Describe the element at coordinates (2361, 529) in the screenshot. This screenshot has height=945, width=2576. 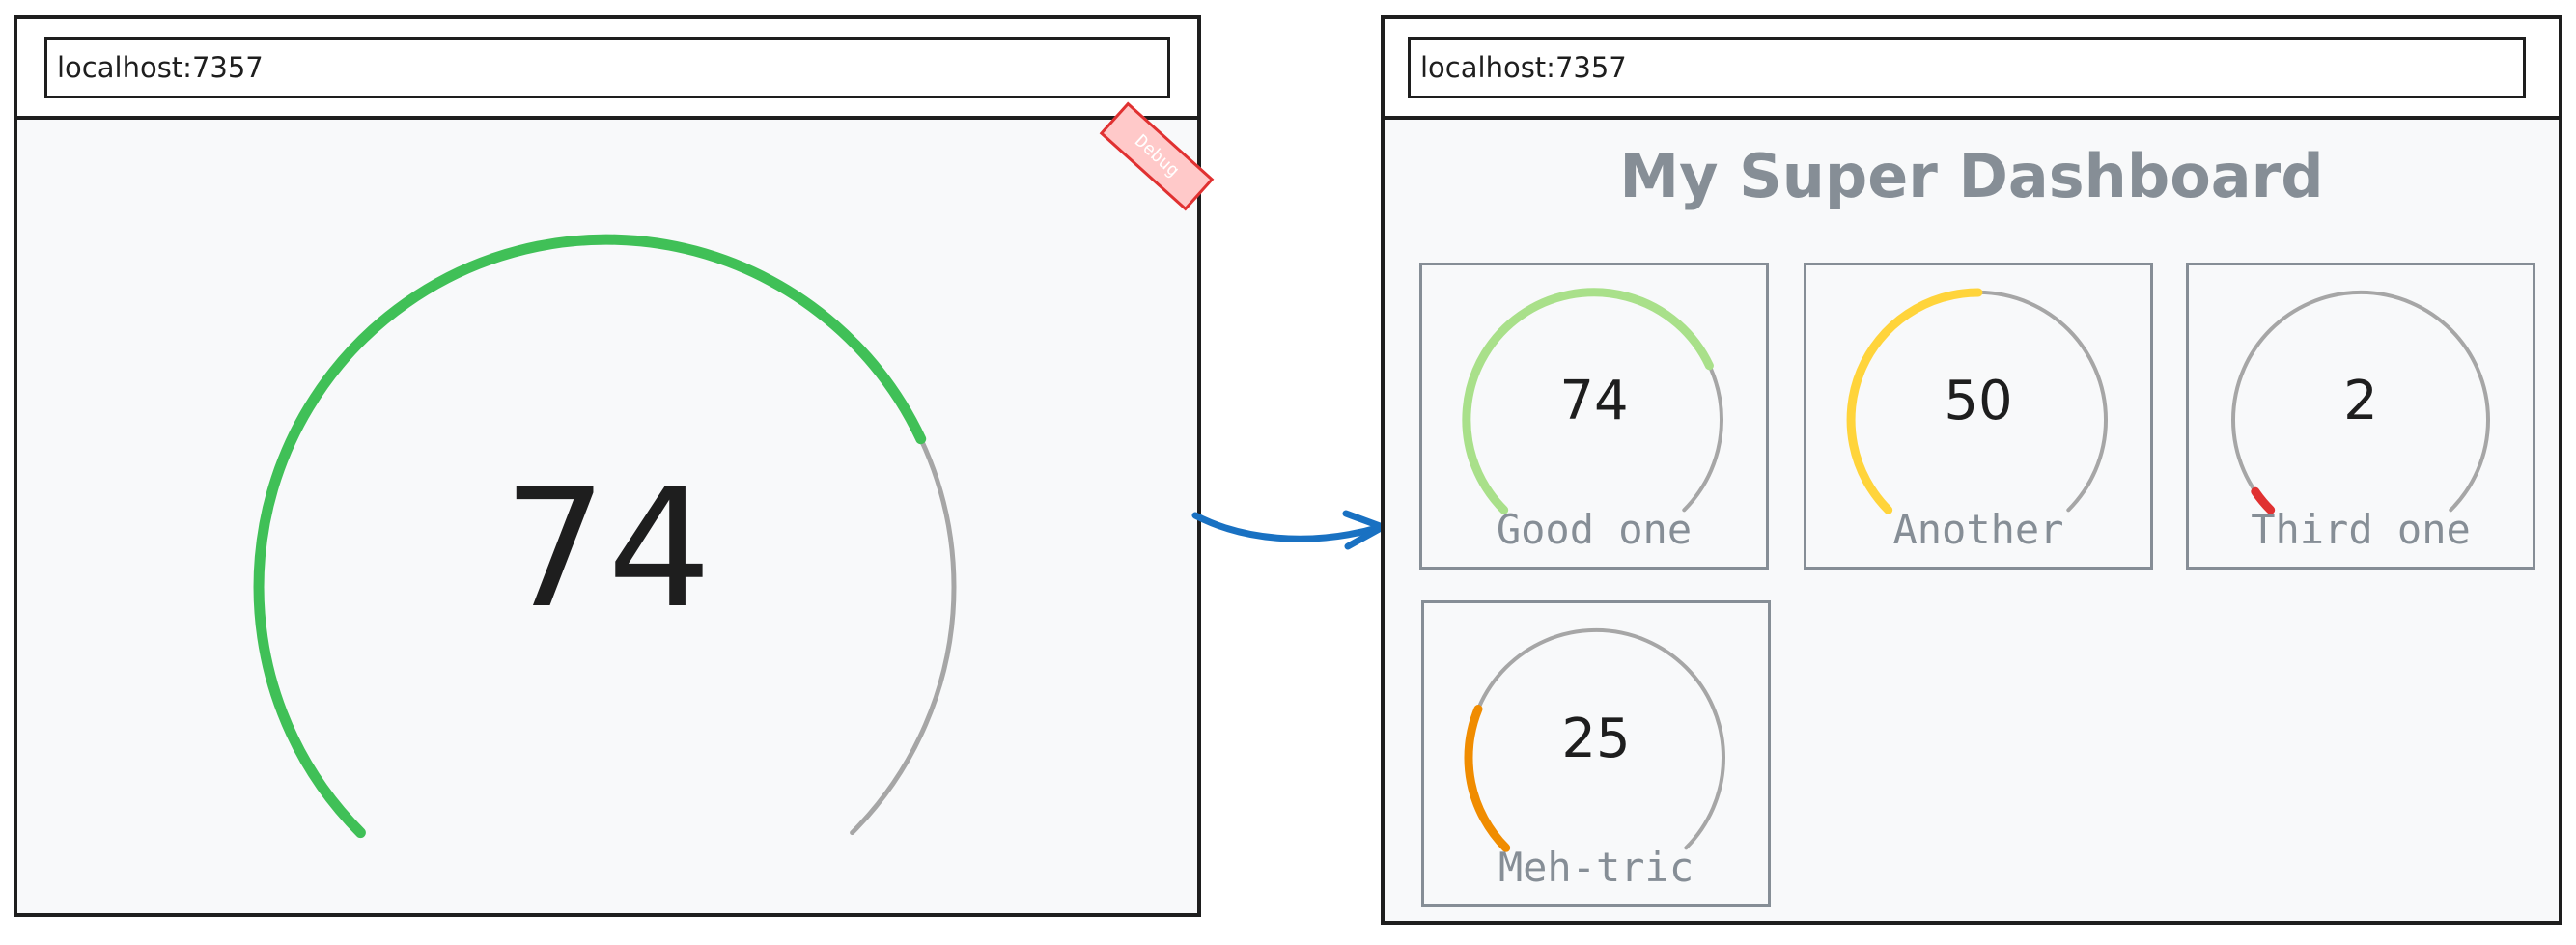
I see `gauge-label: Third one` at that location.